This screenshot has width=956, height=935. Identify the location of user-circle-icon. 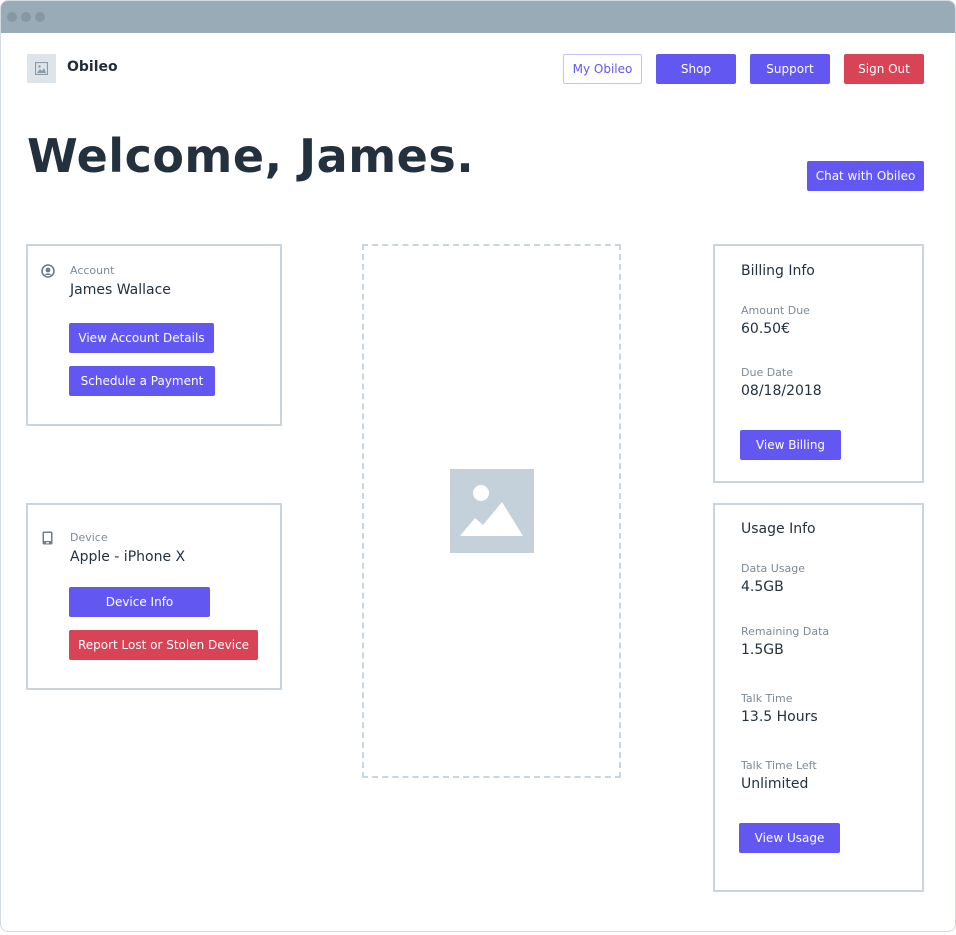
(48, 271).